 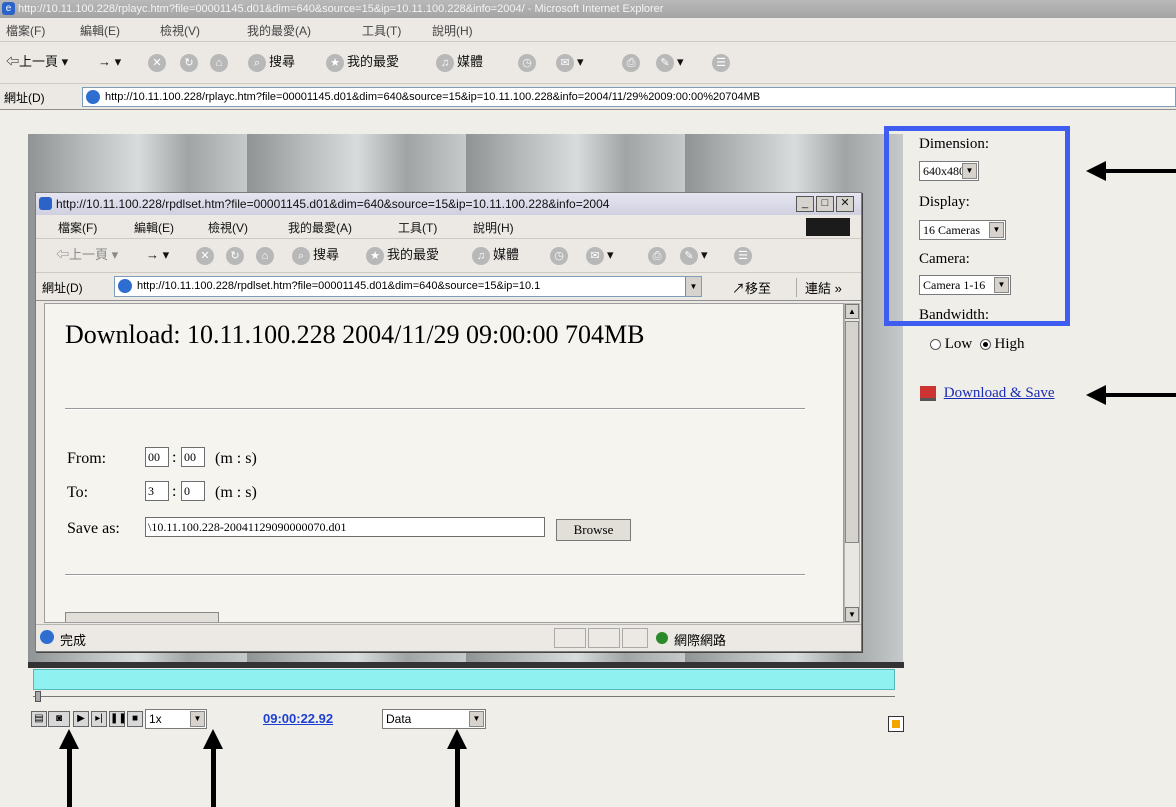 What do you see at coordinates (38, 696) in the screenshot?
I see `slider-thumb` at bounding box center [38, 696].